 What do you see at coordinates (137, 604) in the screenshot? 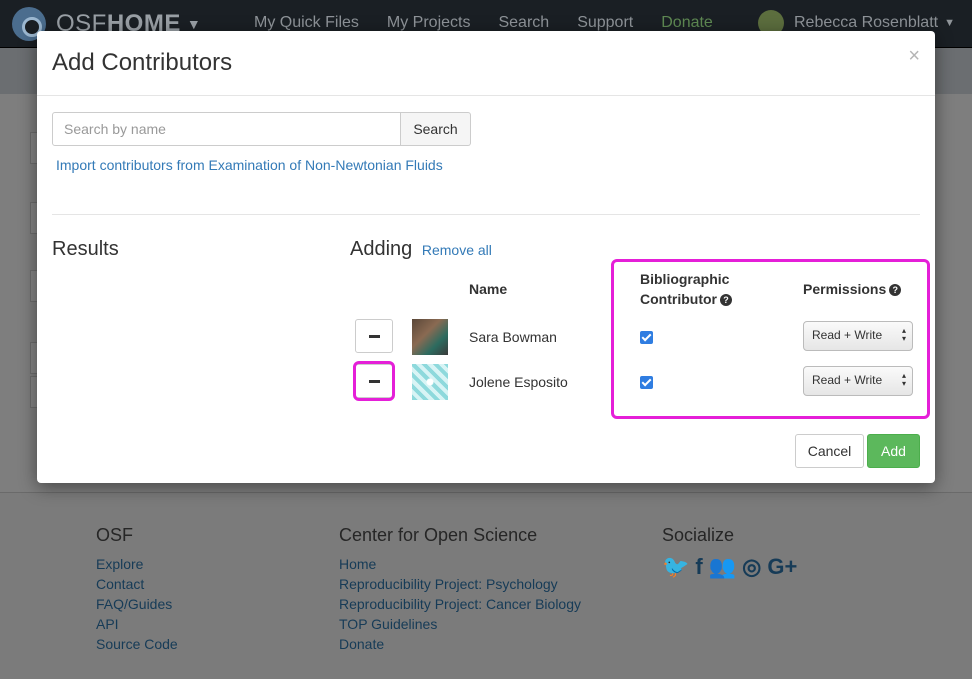
I see `footer-link-faq: FAQ/Guides` at bounding box center [137, 604].